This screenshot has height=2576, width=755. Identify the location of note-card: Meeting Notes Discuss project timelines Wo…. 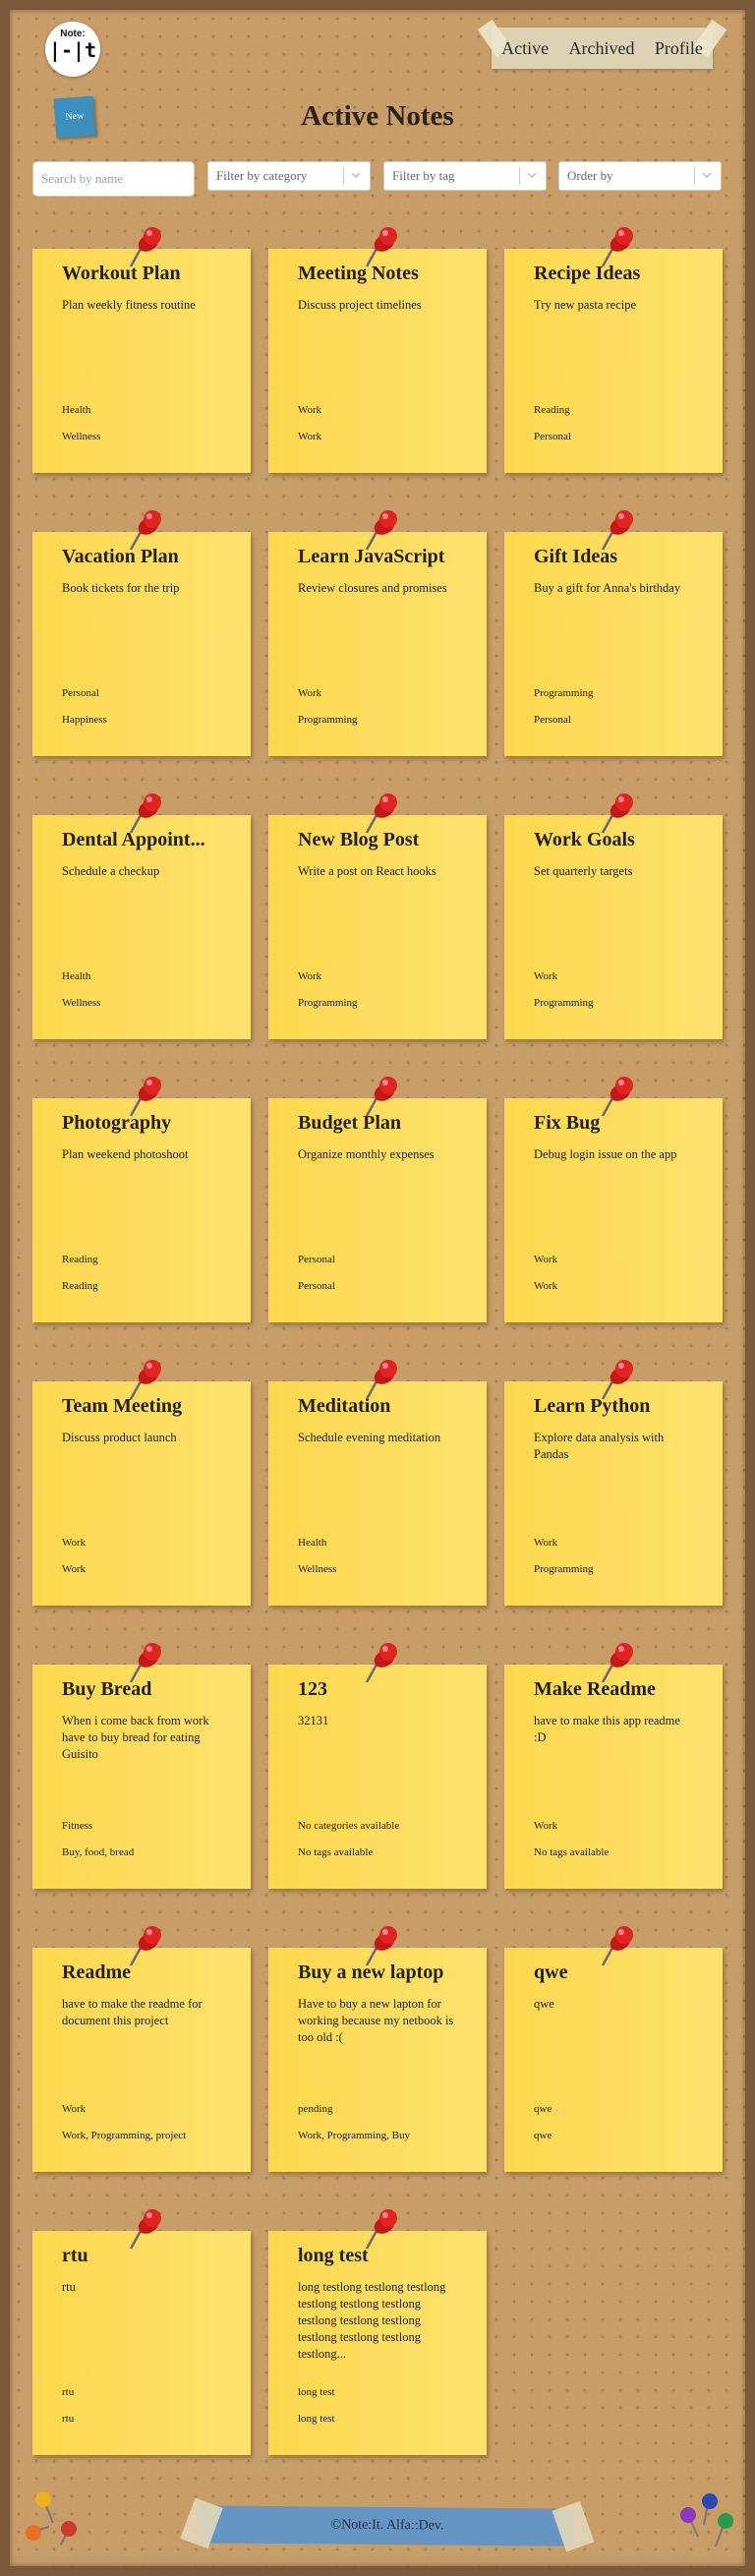
(377, 350).